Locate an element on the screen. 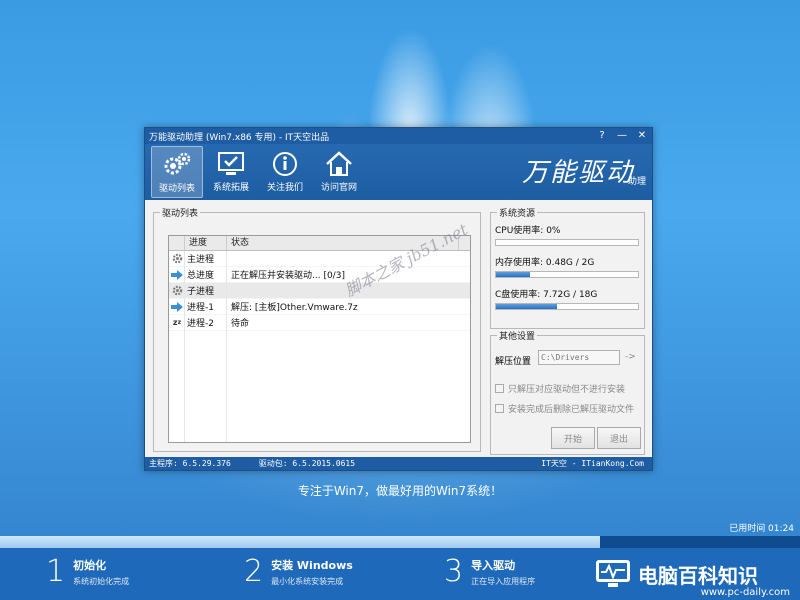  delete-after-install-checkbox: 安装完成后删除已解压驱动文件 is located at coordinates (564, 408).